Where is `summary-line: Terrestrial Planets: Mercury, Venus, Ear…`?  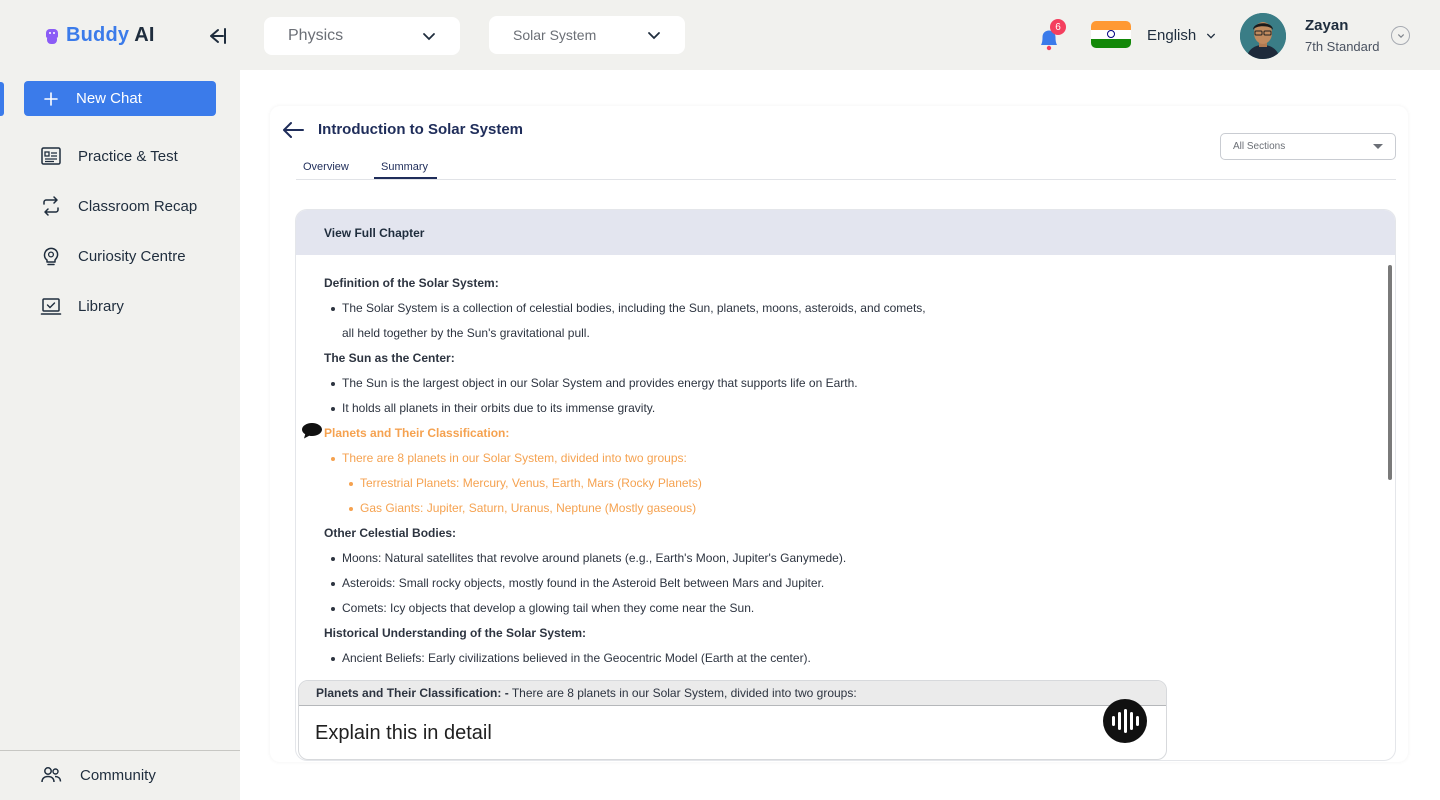 summary-line: Terrestrial Planets: Mercury, Venus, Ear… is located at coordinates (849, 483).